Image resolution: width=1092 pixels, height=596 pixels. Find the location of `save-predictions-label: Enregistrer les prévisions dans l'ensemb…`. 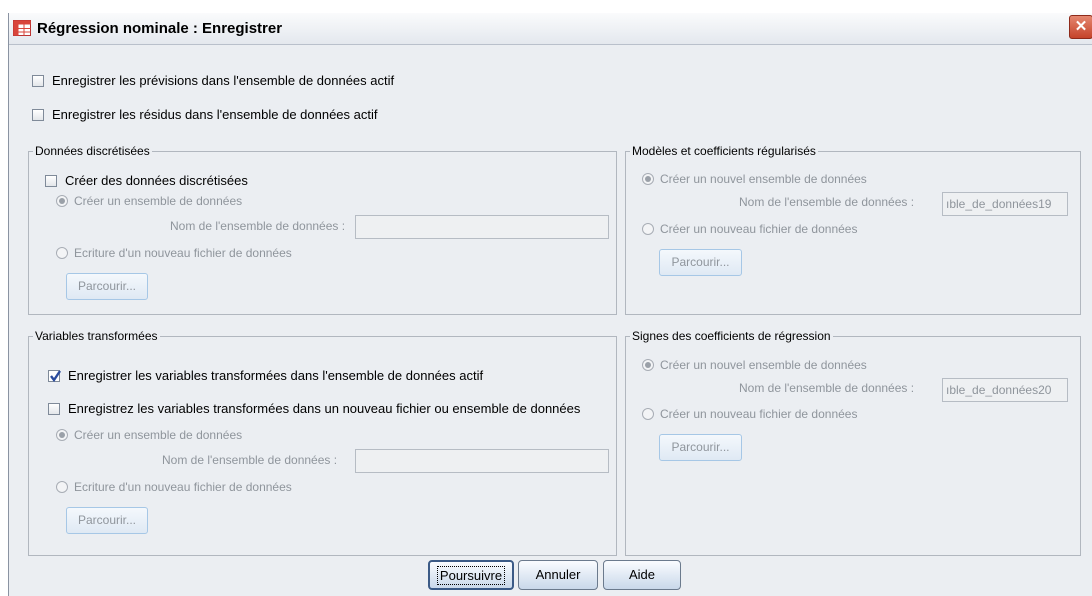

save-predictions-label: Enregistrer les prévisions dans l'ensemb… is located at coordinates (223, 80).